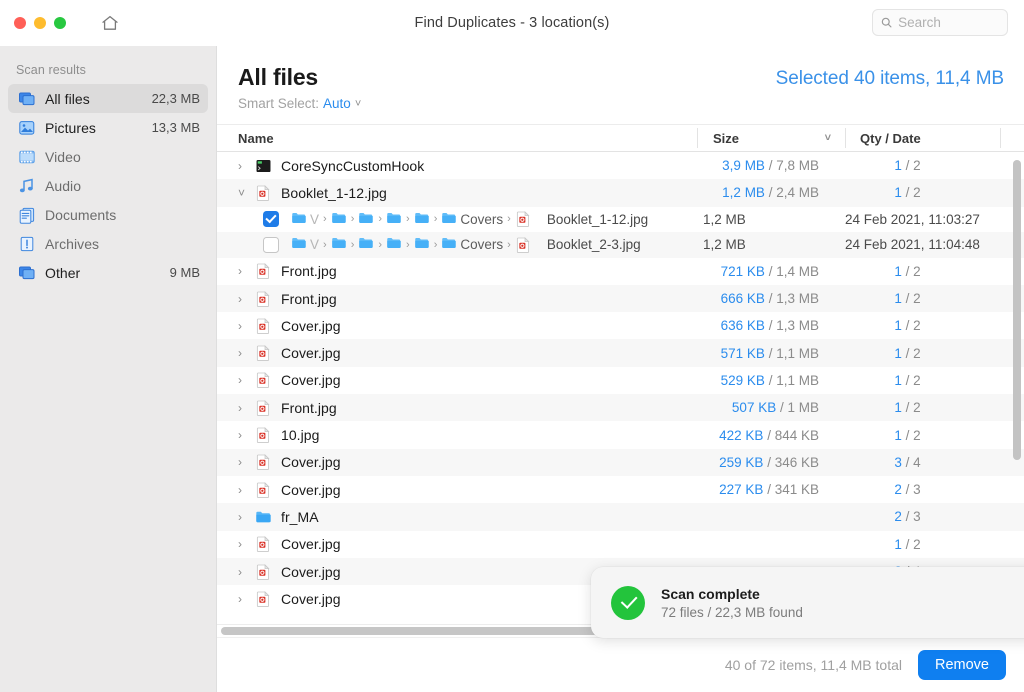  I want to click on column-header-size-label: Size, so click(726, 138).